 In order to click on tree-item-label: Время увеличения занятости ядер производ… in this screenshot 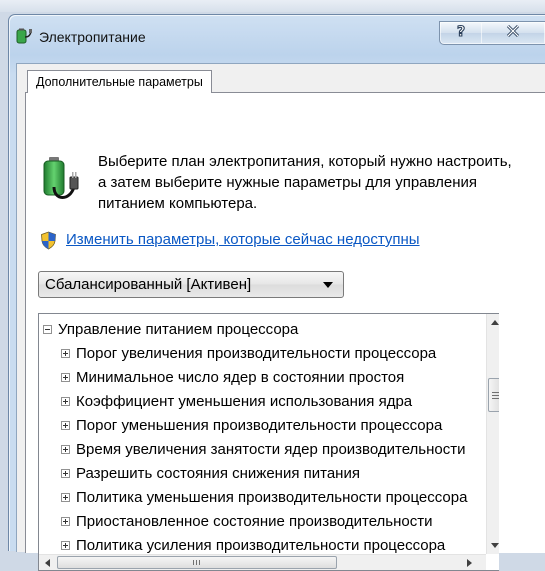, I will do `click(271, 449)`.